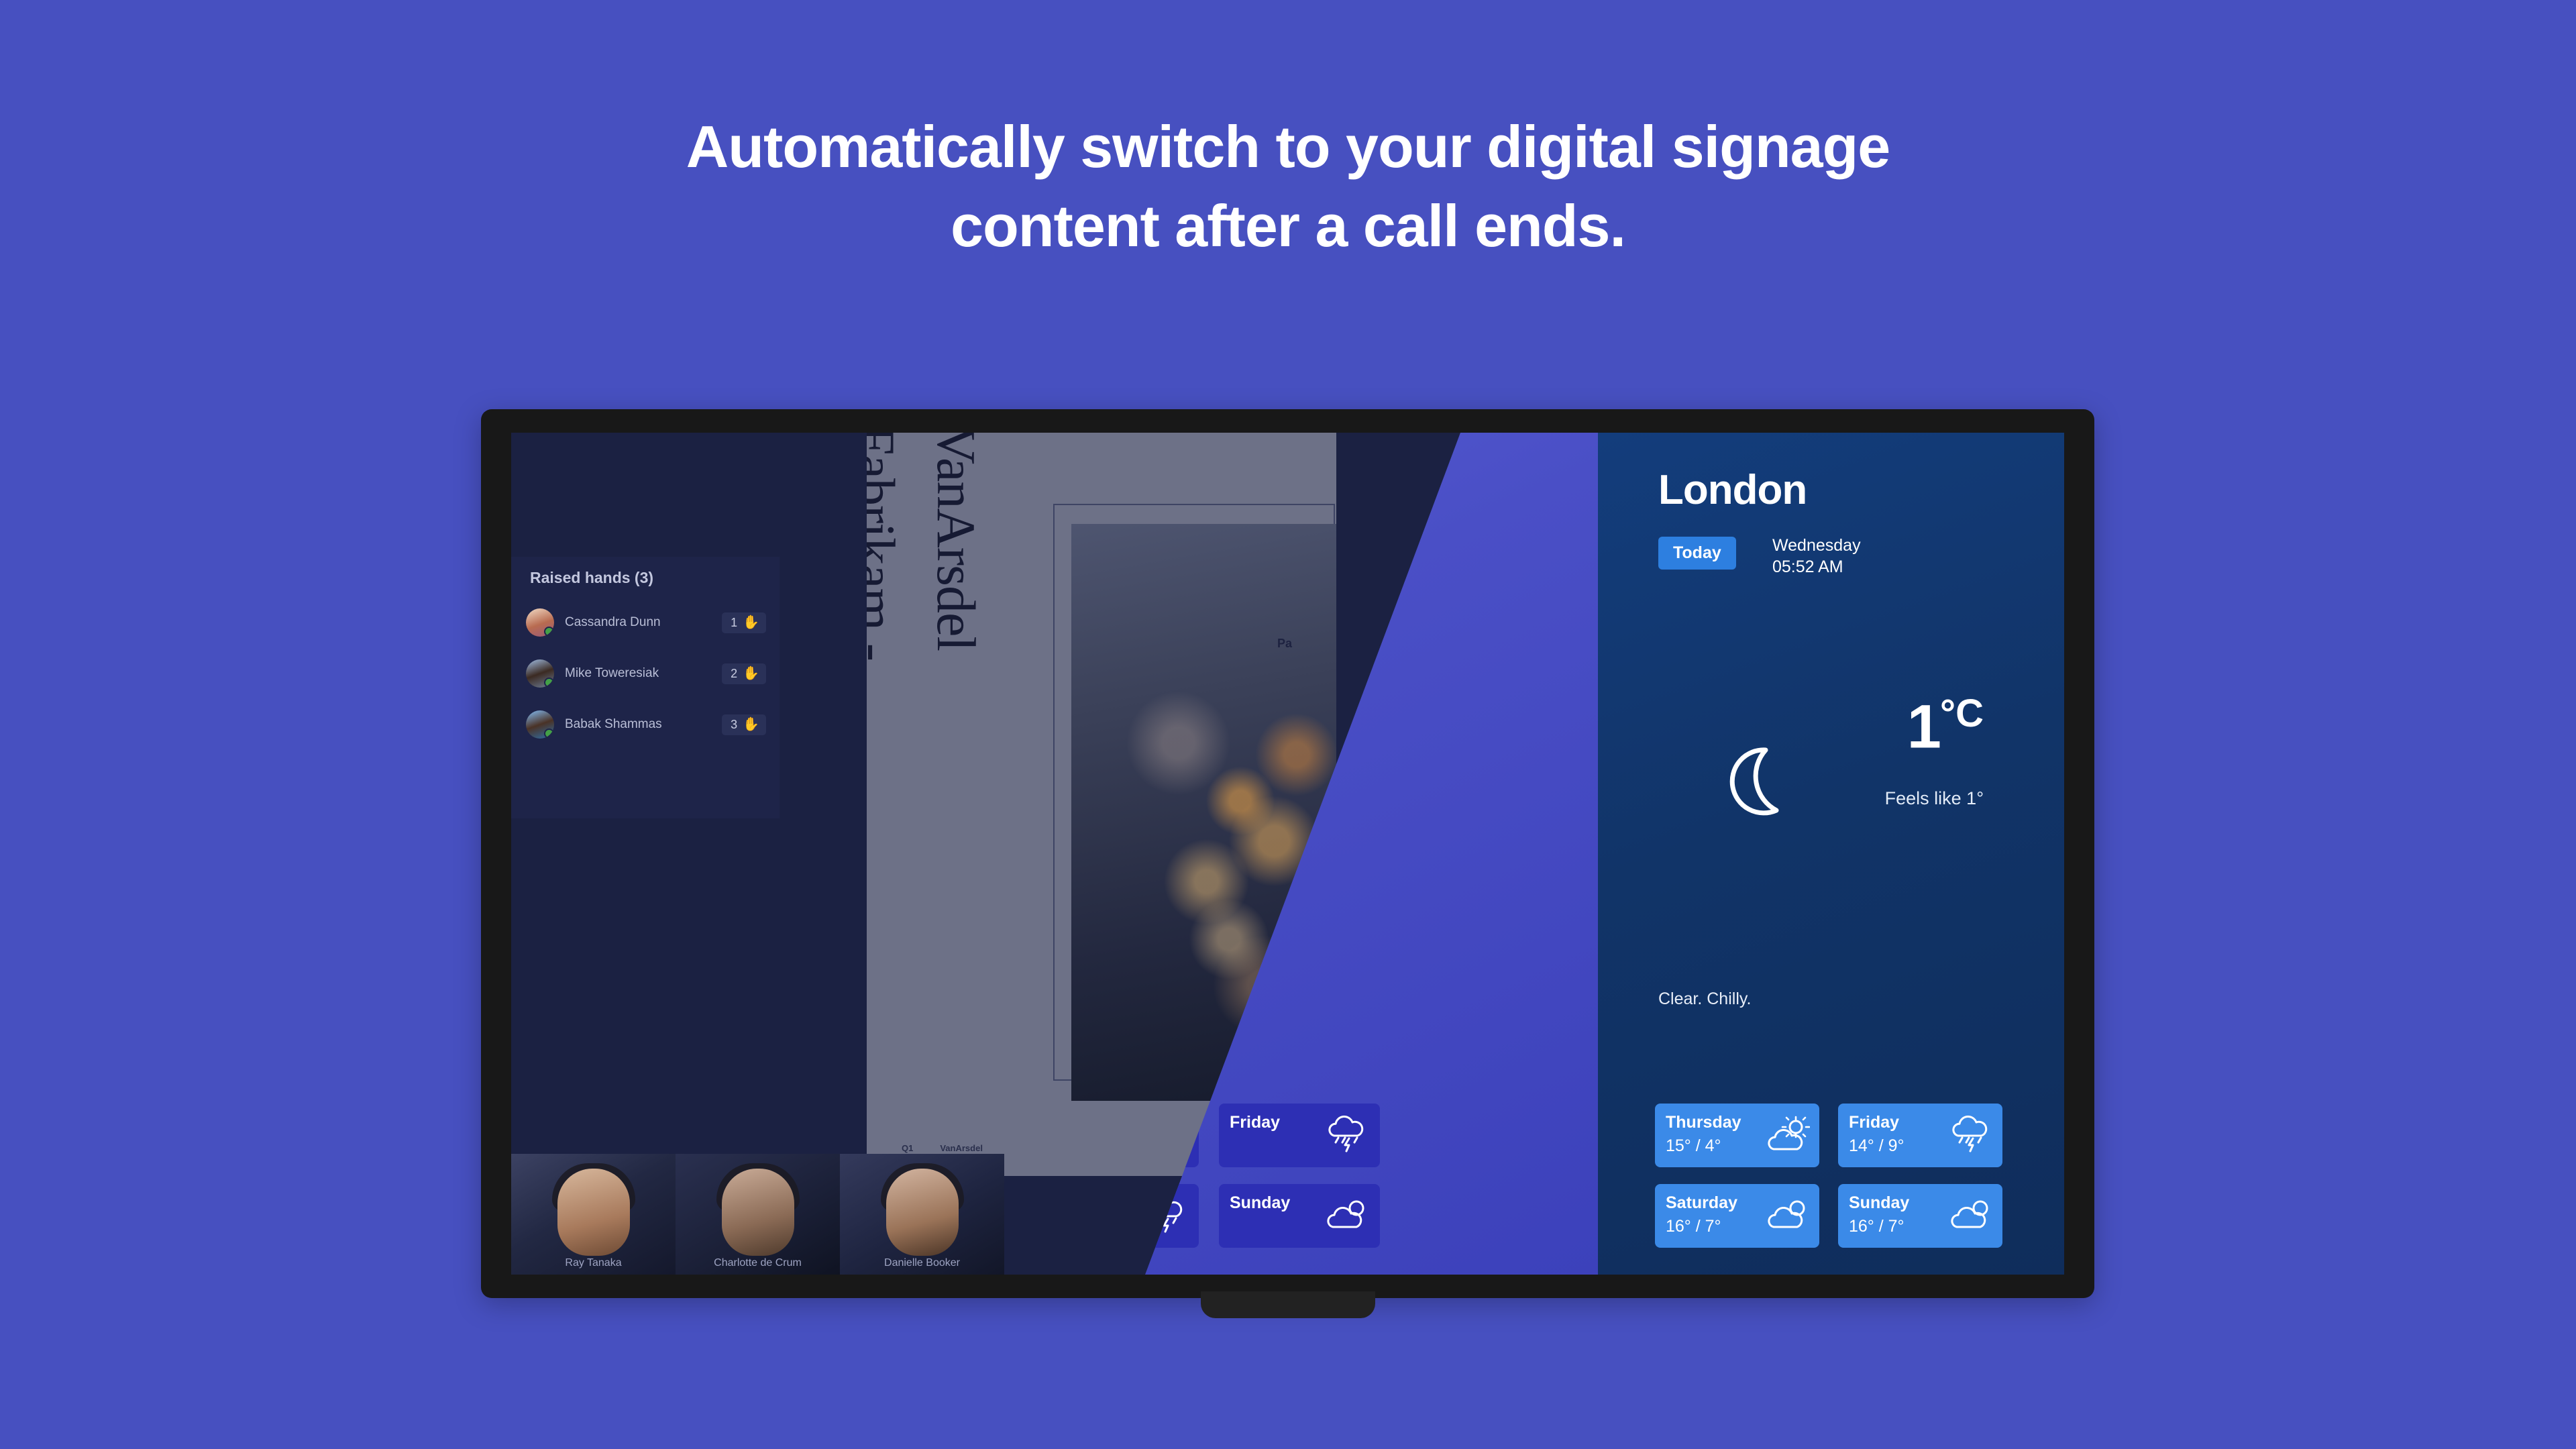  I want to click on forecast-card: Friday 14° / 9°, so click(1920, 1135).